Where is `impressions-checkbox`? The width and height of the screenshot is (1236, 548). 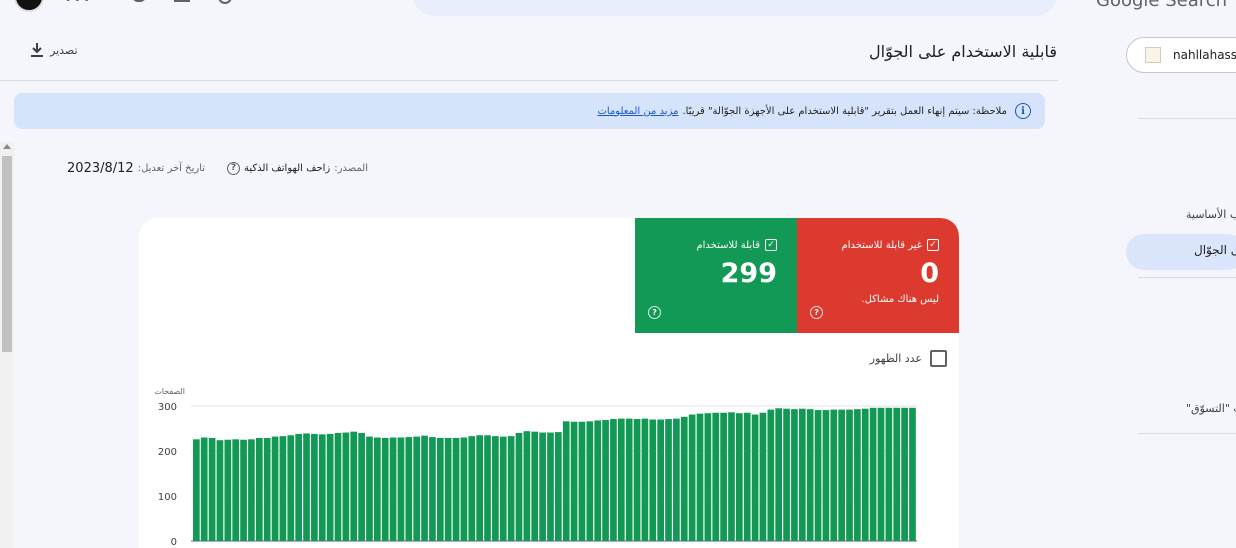
impressions-checkbox is located at coordinates (938, 358).